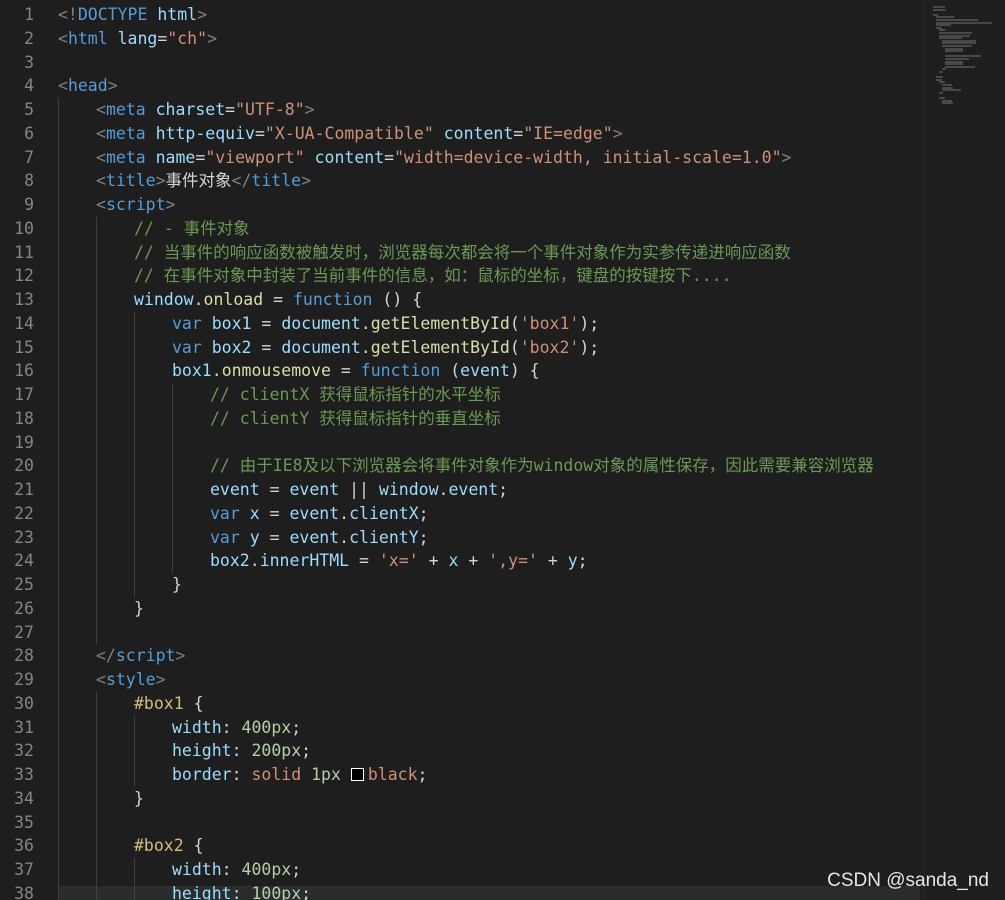  What do you see at coordinates (489, 300) in the screenshot?
I see `code-line: window.onload = function () {` at bounding box center [489, 300].